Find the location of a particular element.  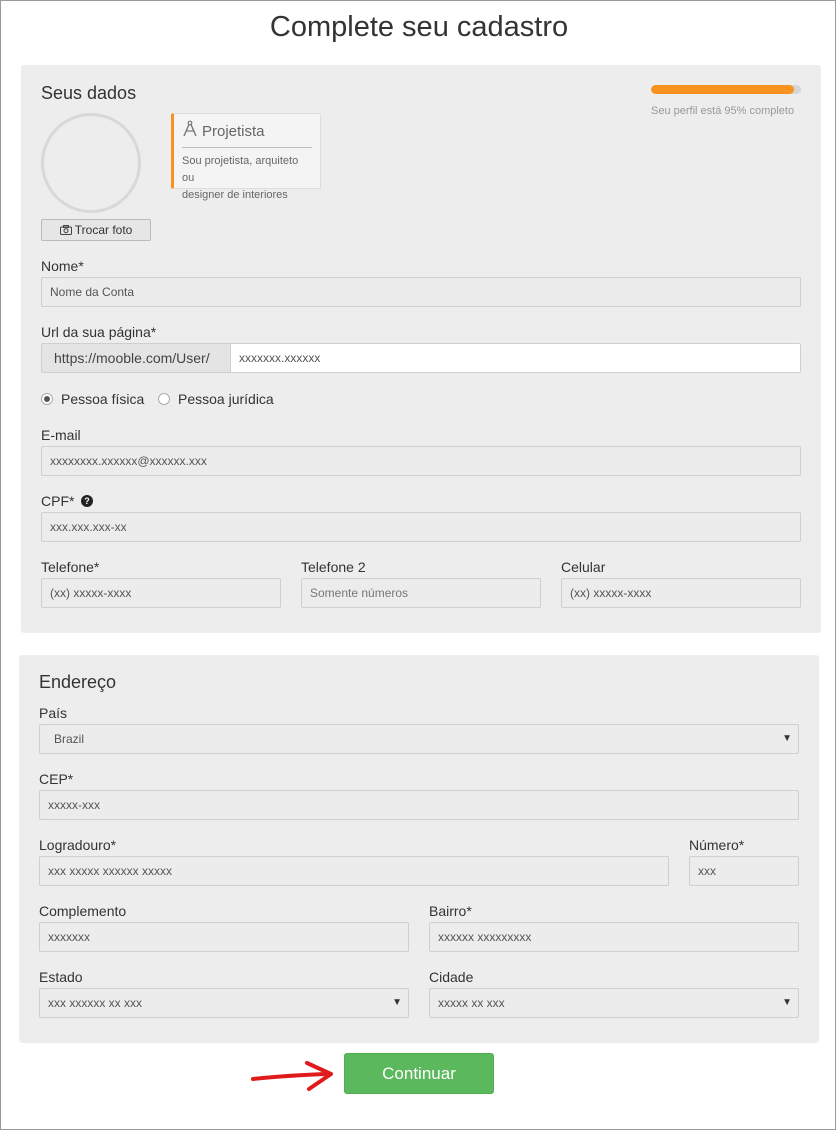

profile-progress-bar is located at coordinates (726, 89).